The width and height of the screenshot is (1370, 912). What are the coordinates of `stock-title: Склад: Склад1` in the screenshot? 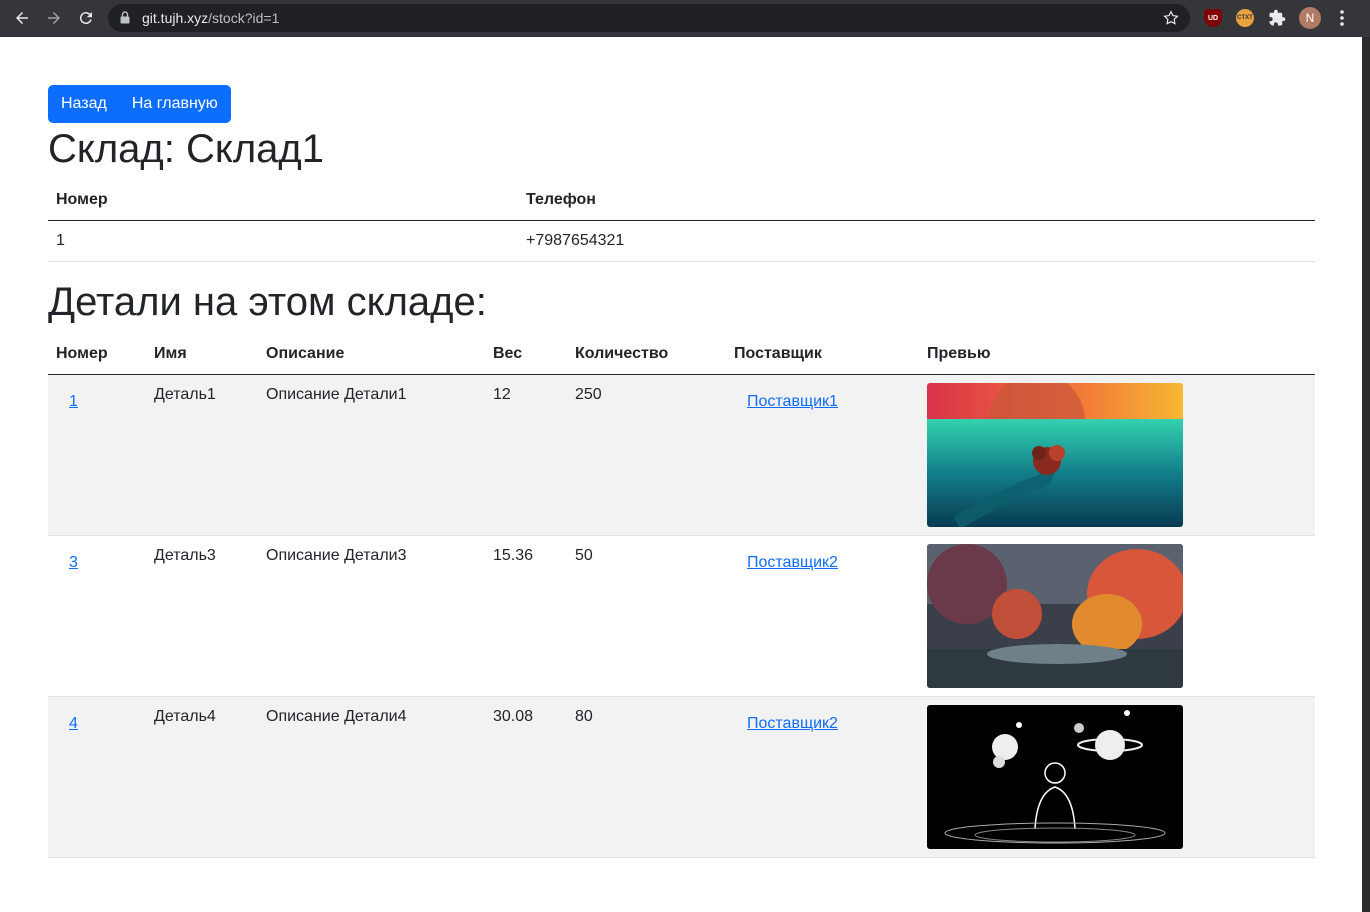 It's located at (186, 149).